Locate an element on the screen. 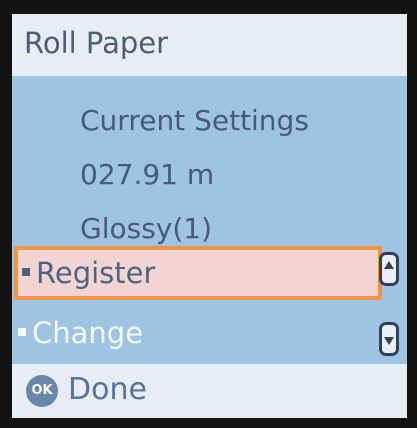 The image size is (417, 428). current-settings-heading: Current Settings is located at coordinates (194, 120).